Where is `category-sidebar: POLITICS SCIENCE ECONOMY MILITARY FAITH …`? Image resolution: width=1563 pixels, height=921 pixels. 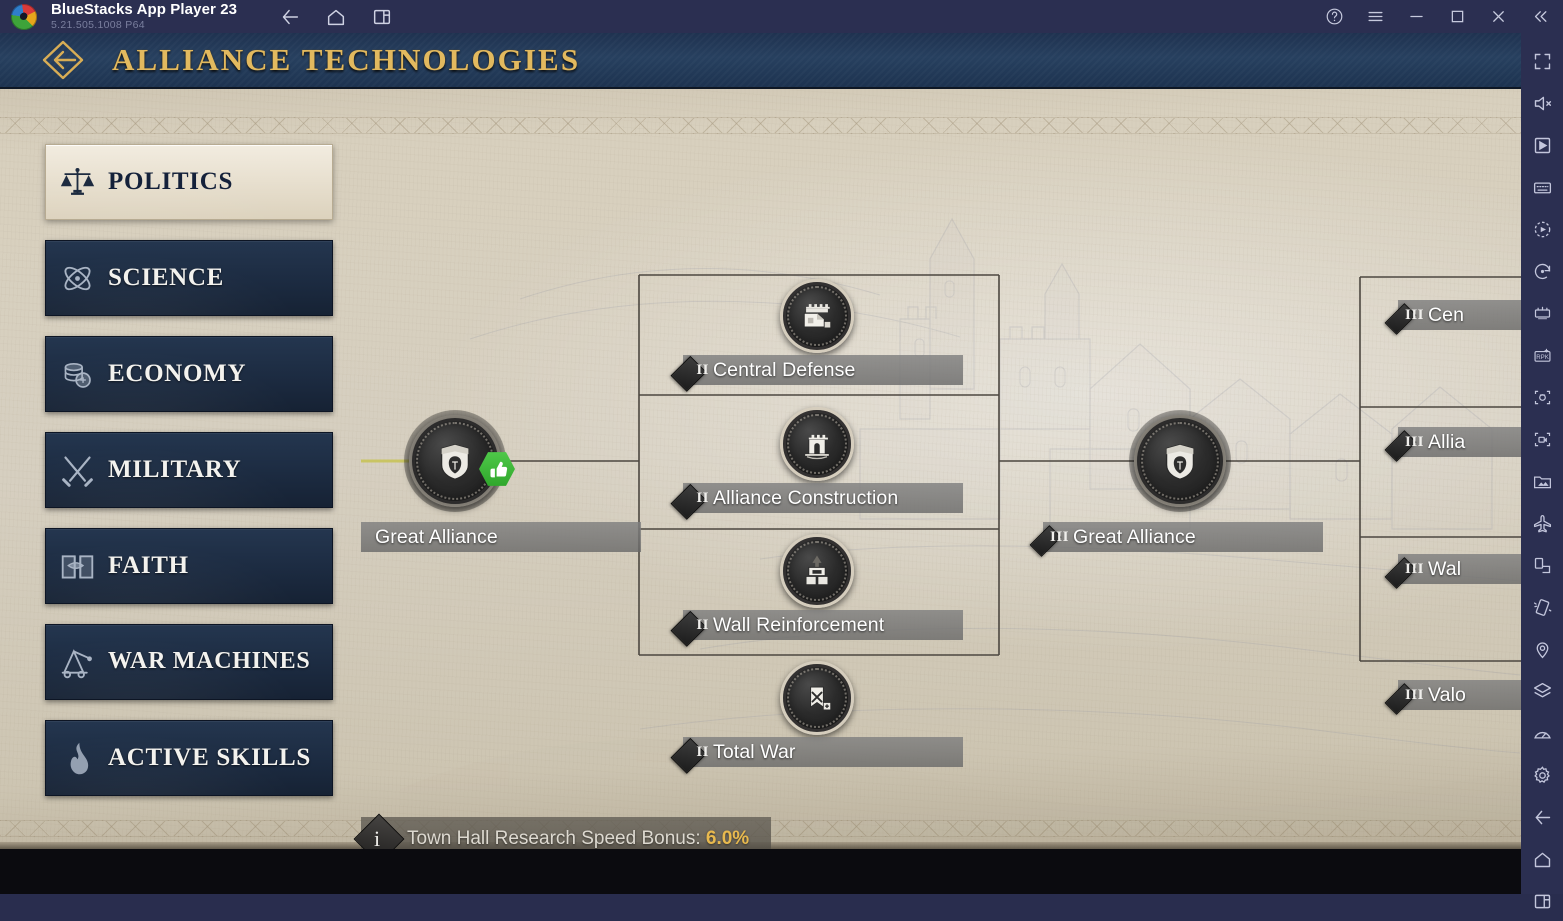
category-sidebar: POLITICS SCIENCE ECONOMY MILITARY FAITH … is located at coordinates (189, 480).